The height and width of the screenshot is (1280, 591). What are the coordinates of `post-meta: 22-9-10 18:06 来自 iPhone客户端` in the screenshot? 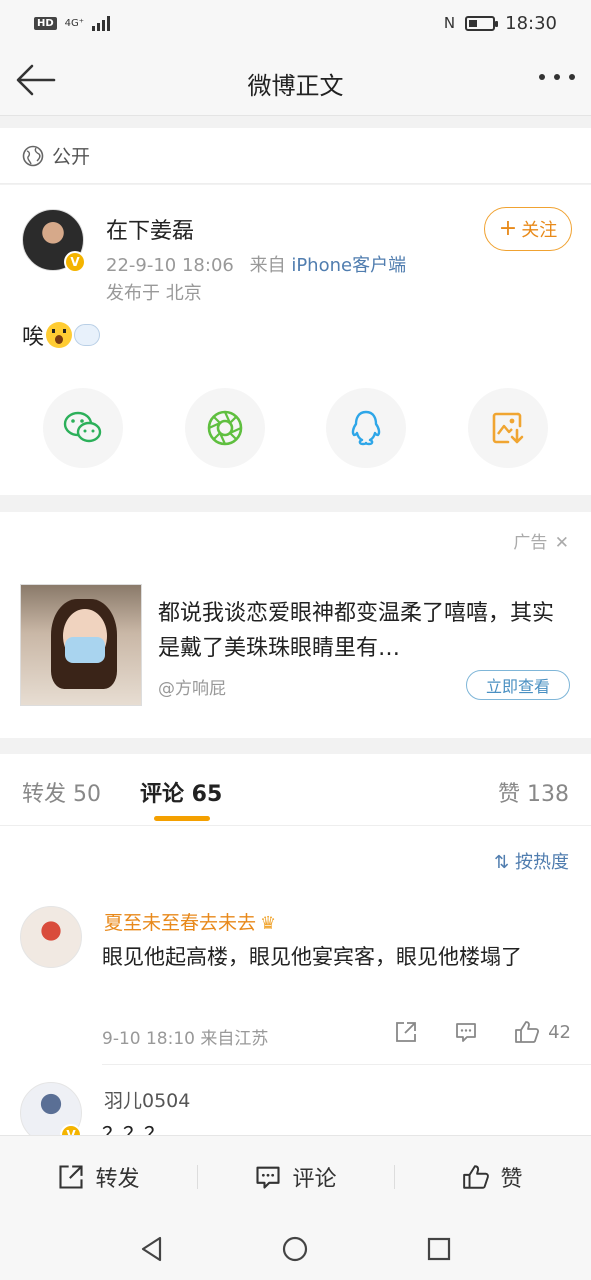 It's located at (256, 264).